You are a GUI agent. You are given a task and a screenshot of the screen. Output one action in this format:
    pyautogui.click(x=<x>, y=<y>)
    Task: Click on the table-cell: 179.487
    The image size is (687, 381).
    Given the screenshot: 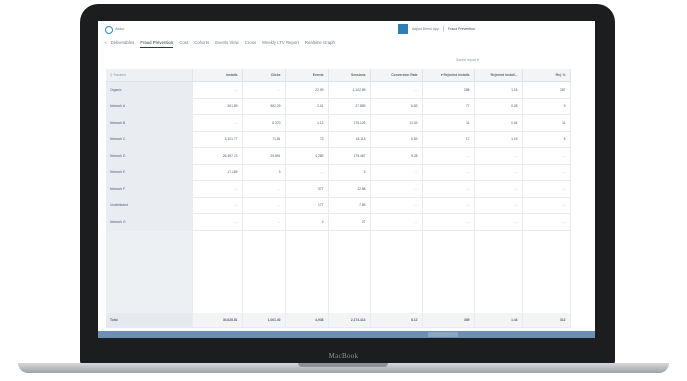 What is the action you would take?
    pyautogui.click(x=349, y=156)
    